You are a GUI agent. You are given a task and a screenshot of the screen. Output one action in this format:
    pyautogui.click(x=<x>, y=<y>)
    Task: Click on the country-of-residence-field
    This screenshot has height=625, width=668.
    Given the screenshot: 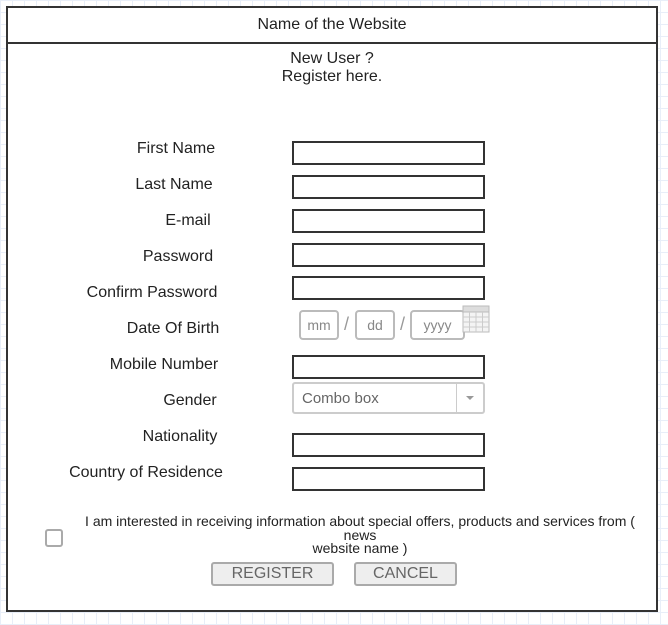 What is the action you would take?
    pyautogui.click(x=388, y=479)
    